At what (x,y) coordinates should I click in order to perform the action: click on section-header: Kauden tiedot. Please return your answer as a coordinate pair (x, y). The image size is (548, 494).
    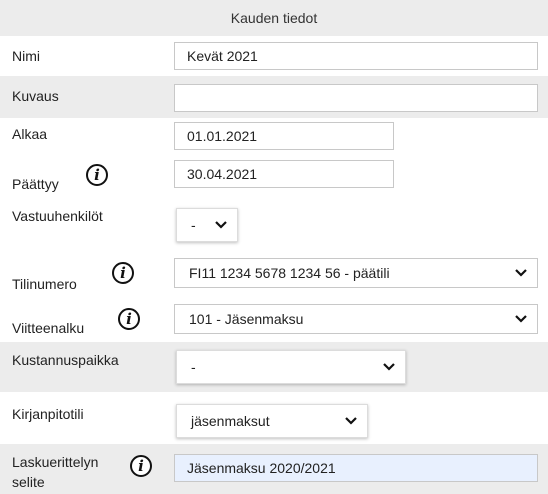
    Looking at the image, I should click on (274, 18).